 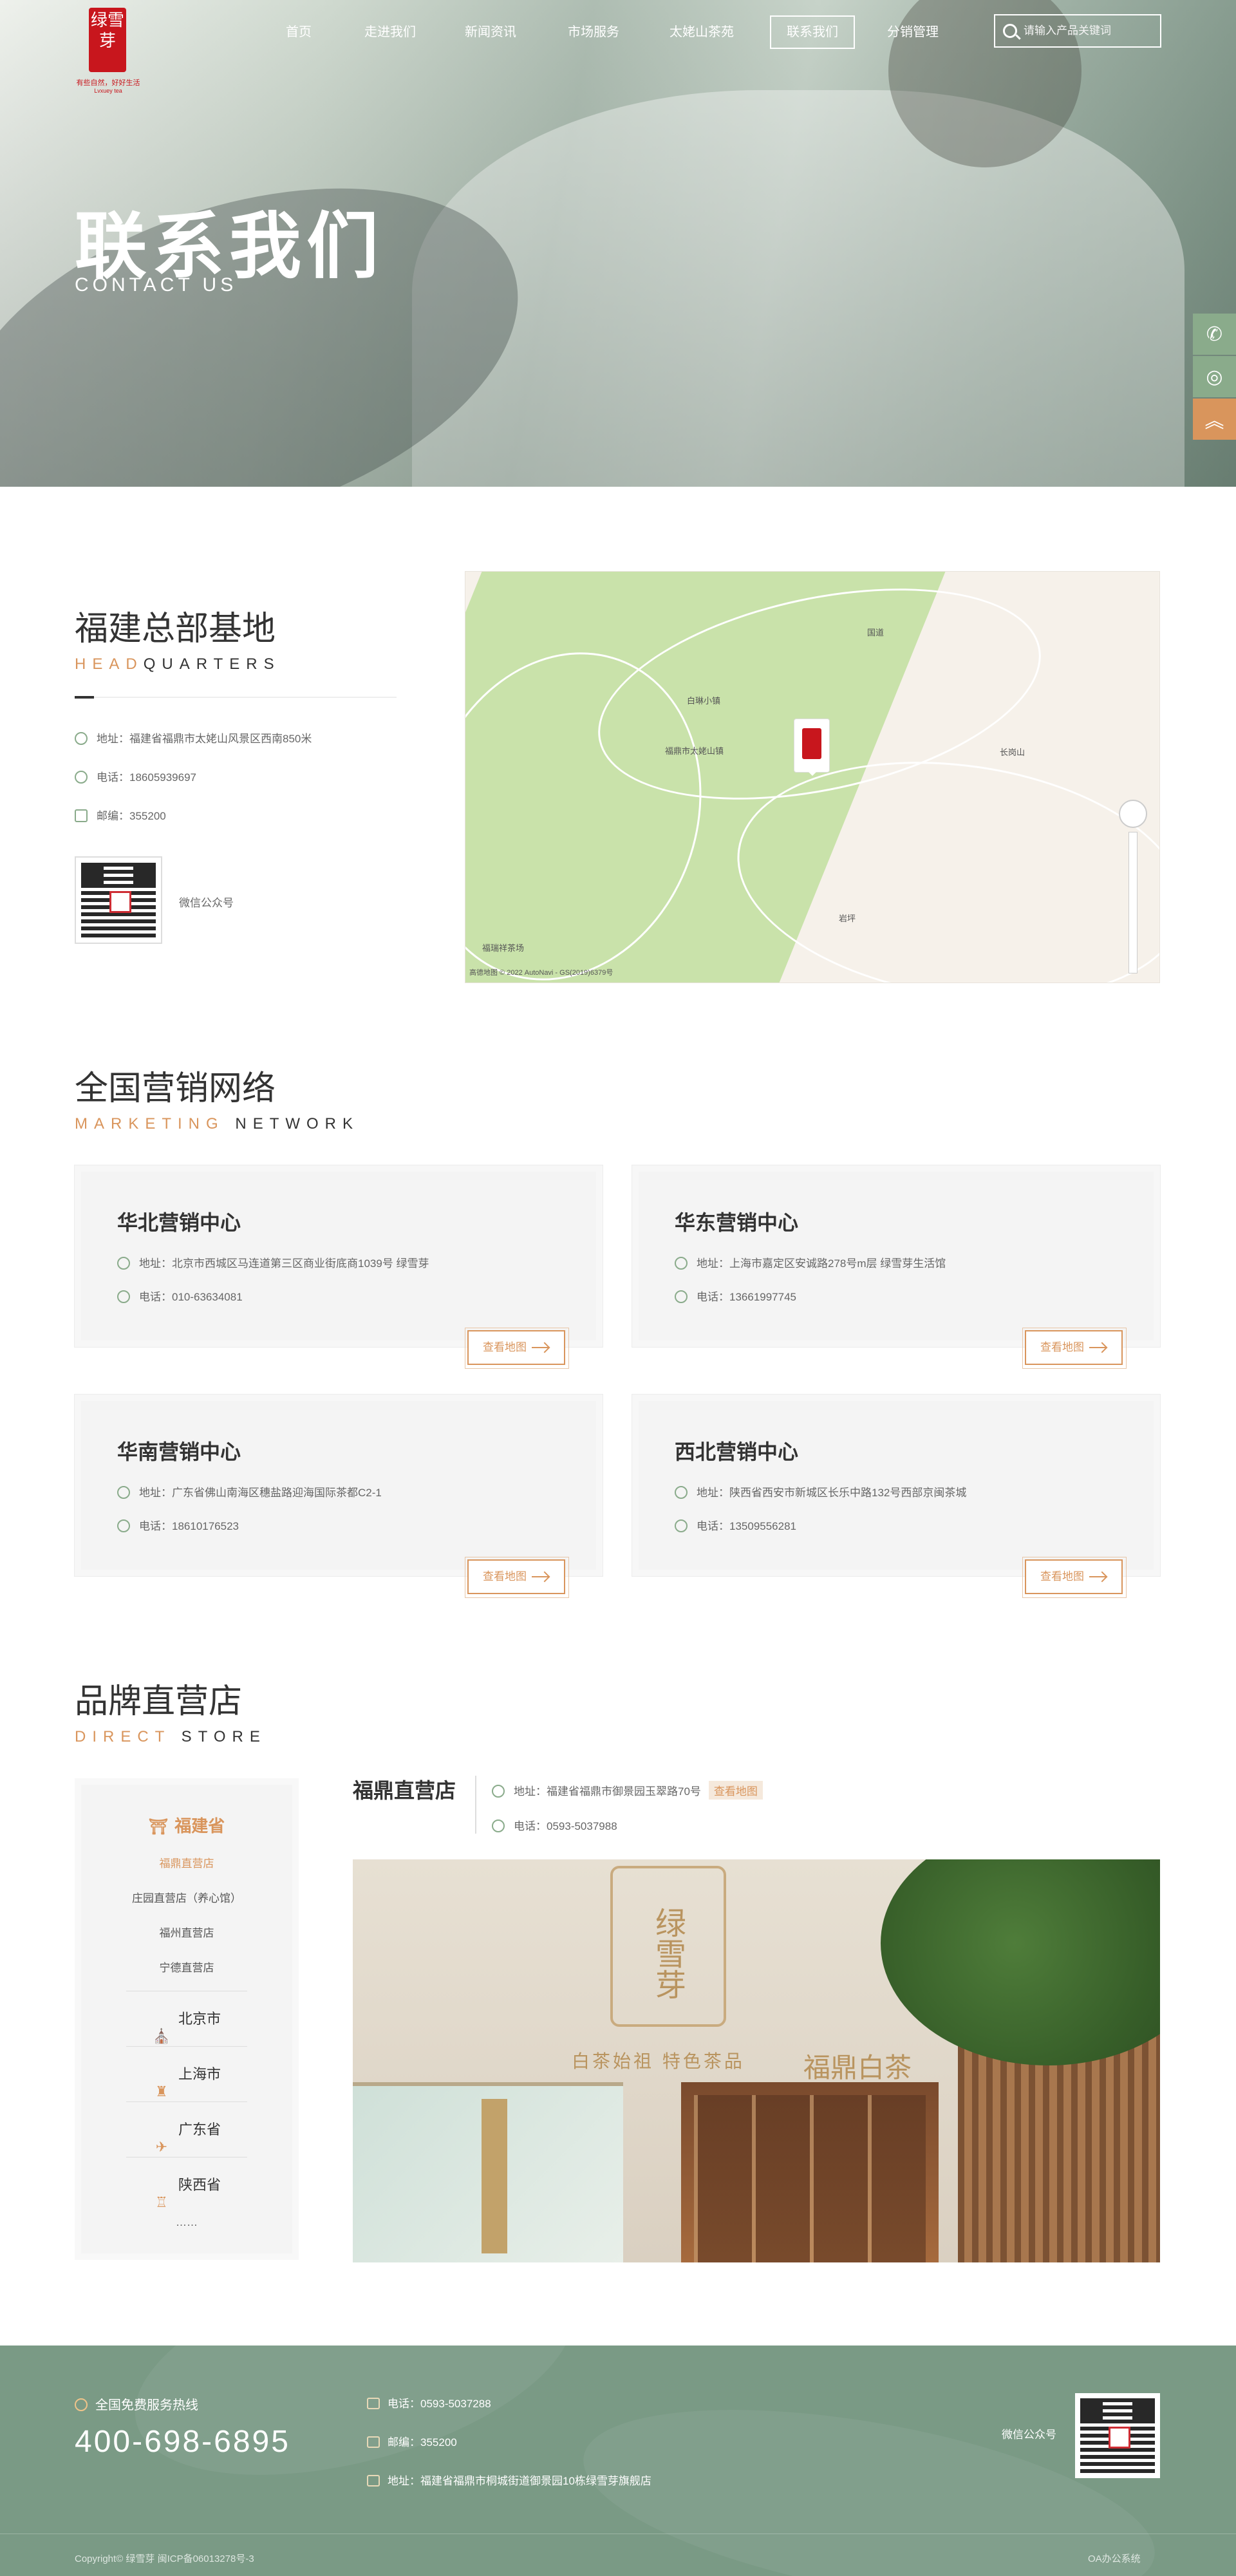 What do you see at coordinates (1214, 334) in the screenshot?
I see `phone-icon: ✆` at bounding box center [1214, 334].